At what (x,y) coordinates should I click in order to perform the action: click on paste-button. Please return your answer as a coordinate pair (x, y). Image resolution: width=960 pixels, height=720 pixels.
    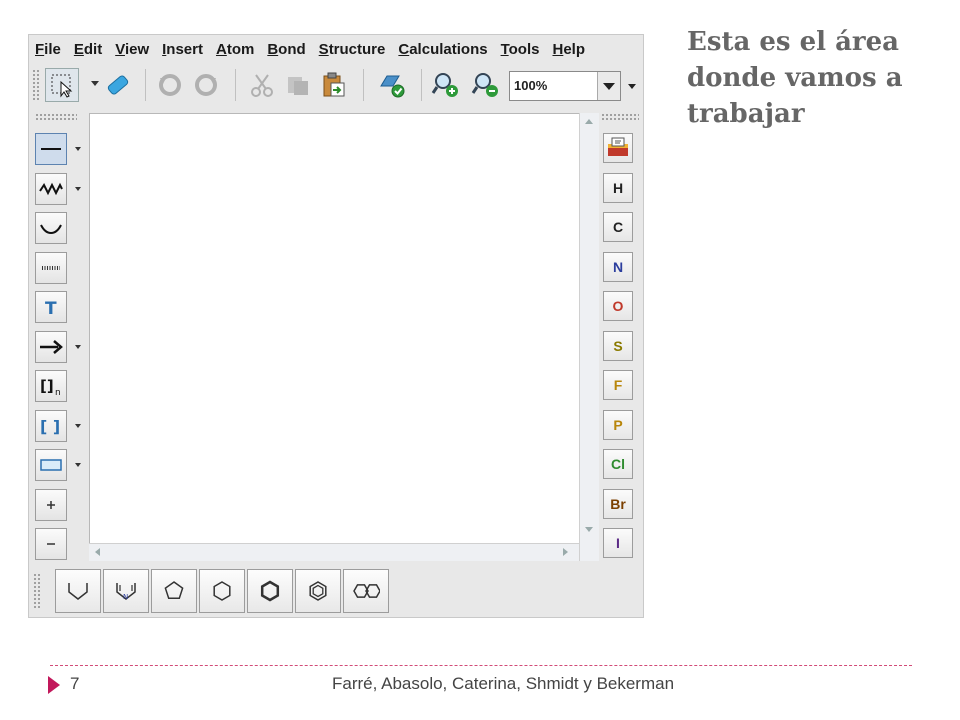
    Looking at the image, I should click on (334, 85).